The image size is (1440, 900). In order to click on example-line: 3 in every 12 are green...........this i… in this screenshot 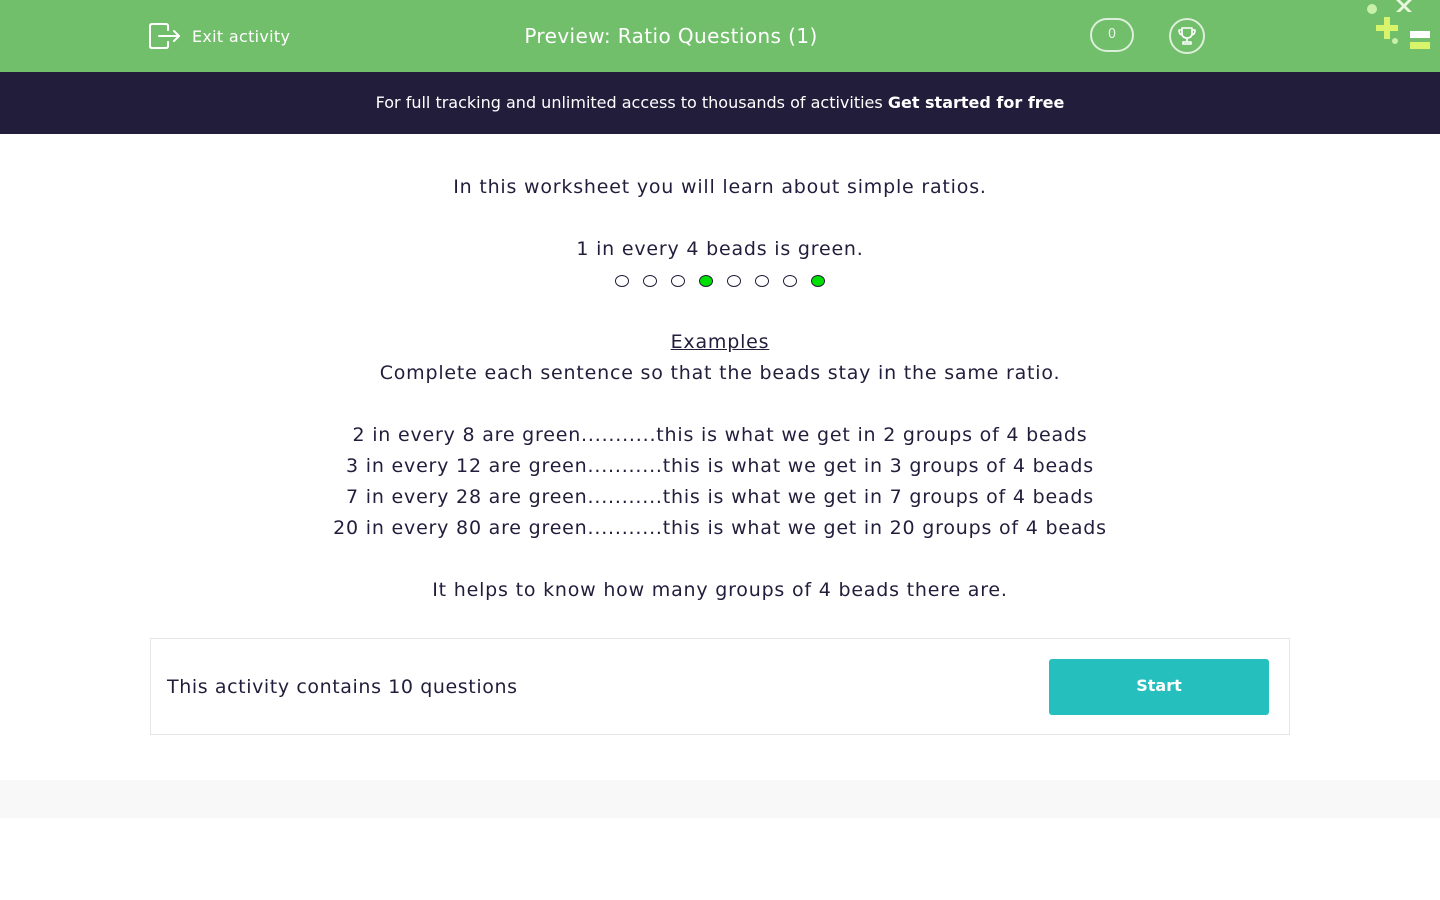, I will do `click(720, 466)`.